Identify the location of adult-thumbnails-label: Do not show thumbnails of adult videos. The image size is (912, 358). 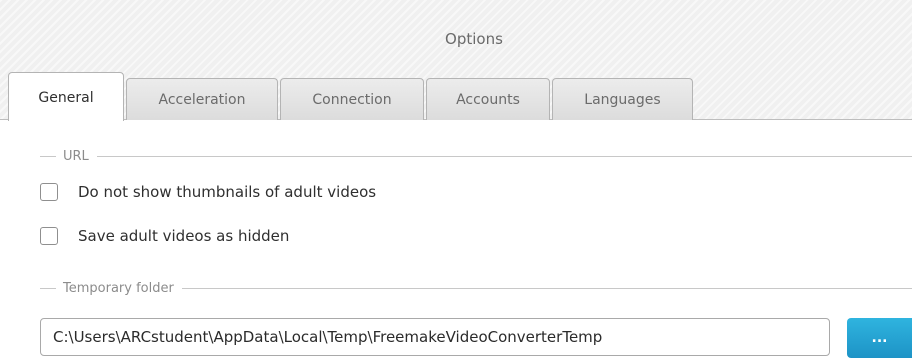
(227, 192).